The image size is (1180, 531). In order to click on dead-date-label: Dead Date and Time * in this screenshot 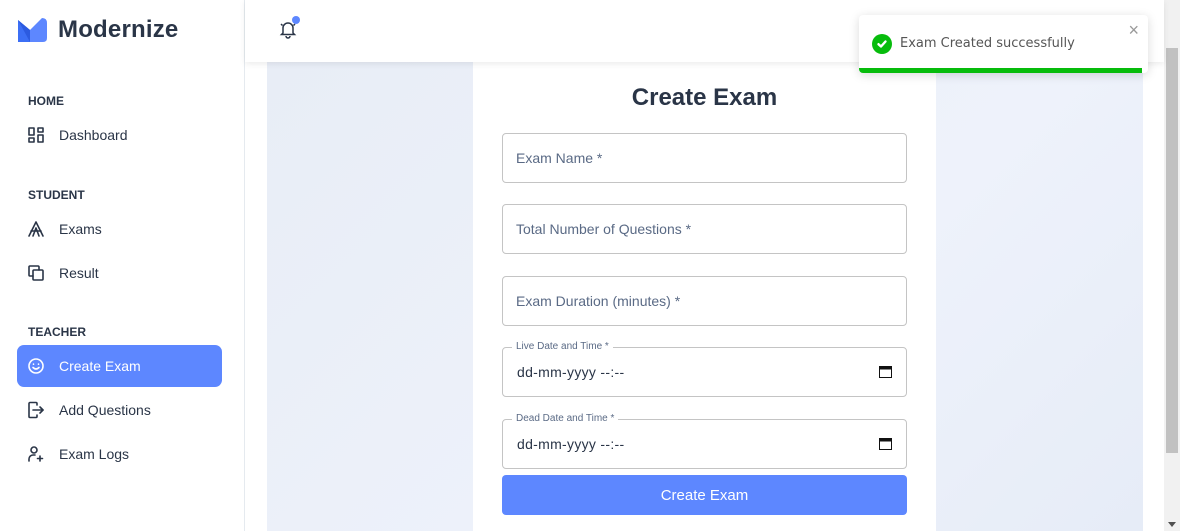, I will do `click(565, 418)`.